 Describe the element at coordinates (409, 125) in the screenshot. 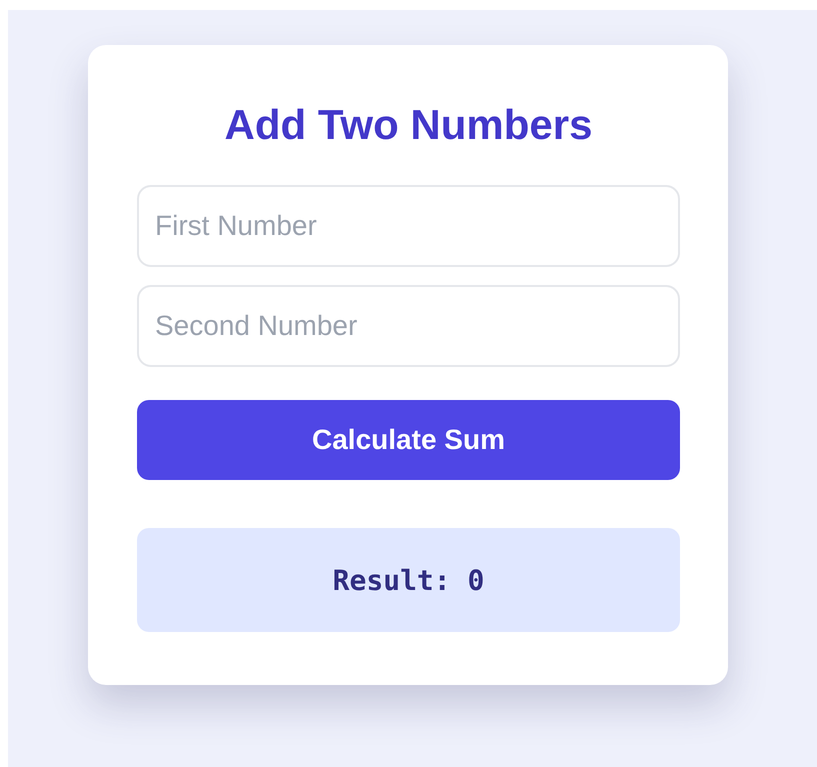

I see `form-title: Add Two Numbers` at that location.